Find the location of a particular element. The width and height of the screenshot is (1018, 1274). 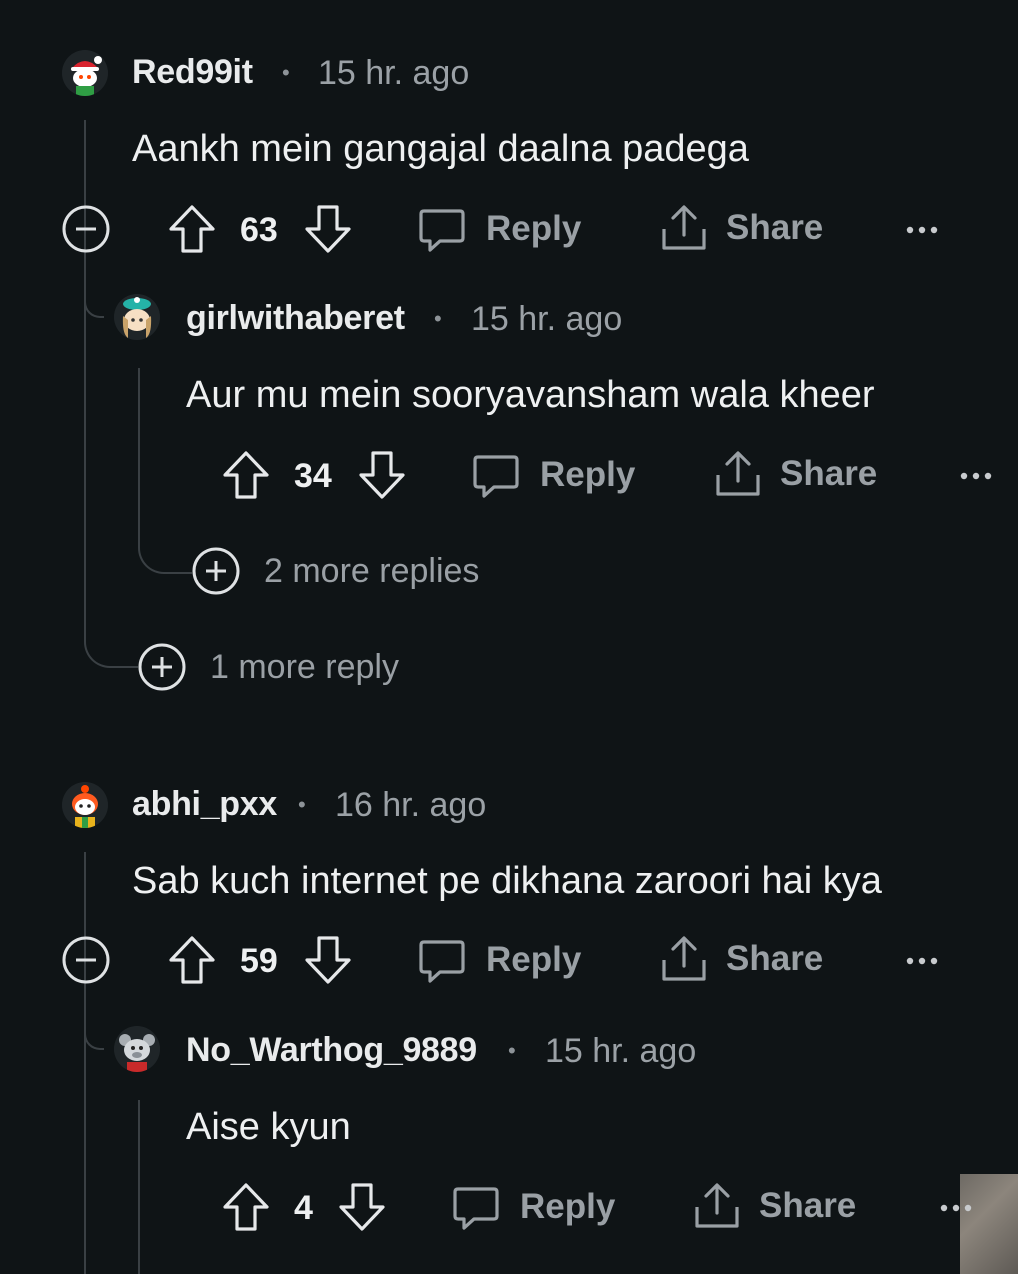

thread-branch-2-more is located at coordinates (165, 551).